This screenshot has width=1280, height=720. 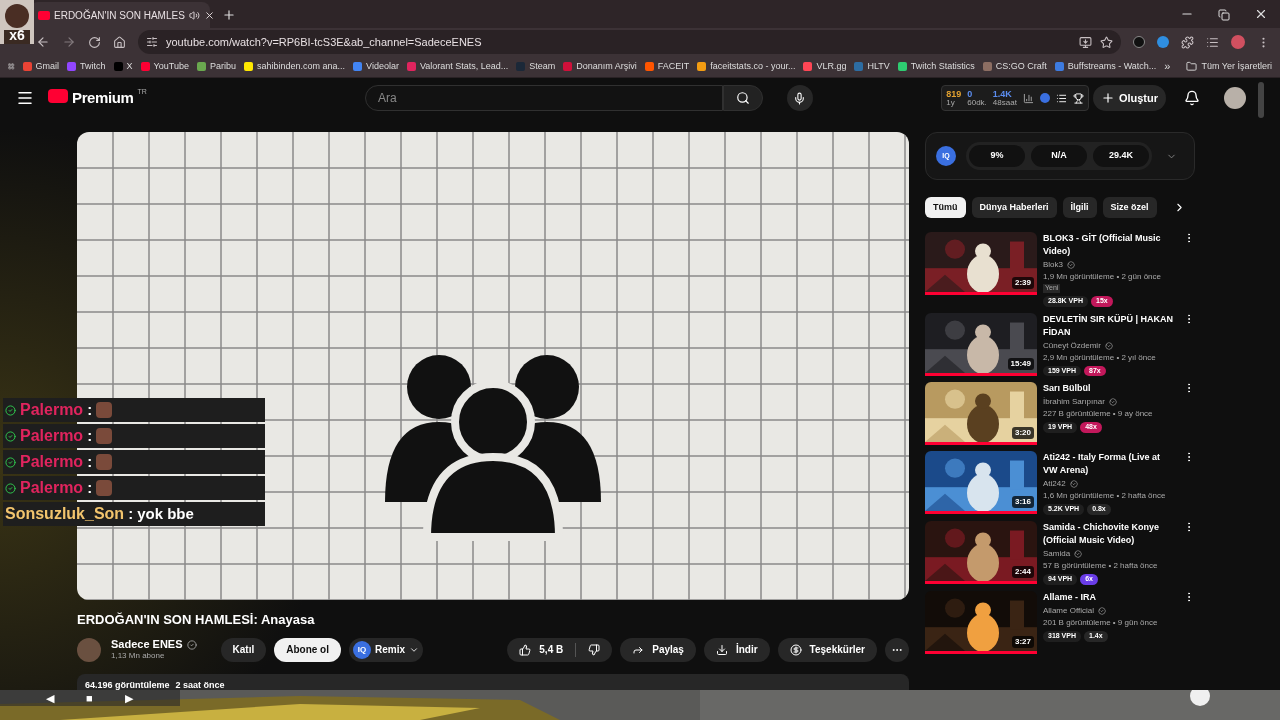 What do you see at coordinates (1023, 572) in the screenshot?
I see `duration-label: 2:44` at bounding box center [1023, 572].